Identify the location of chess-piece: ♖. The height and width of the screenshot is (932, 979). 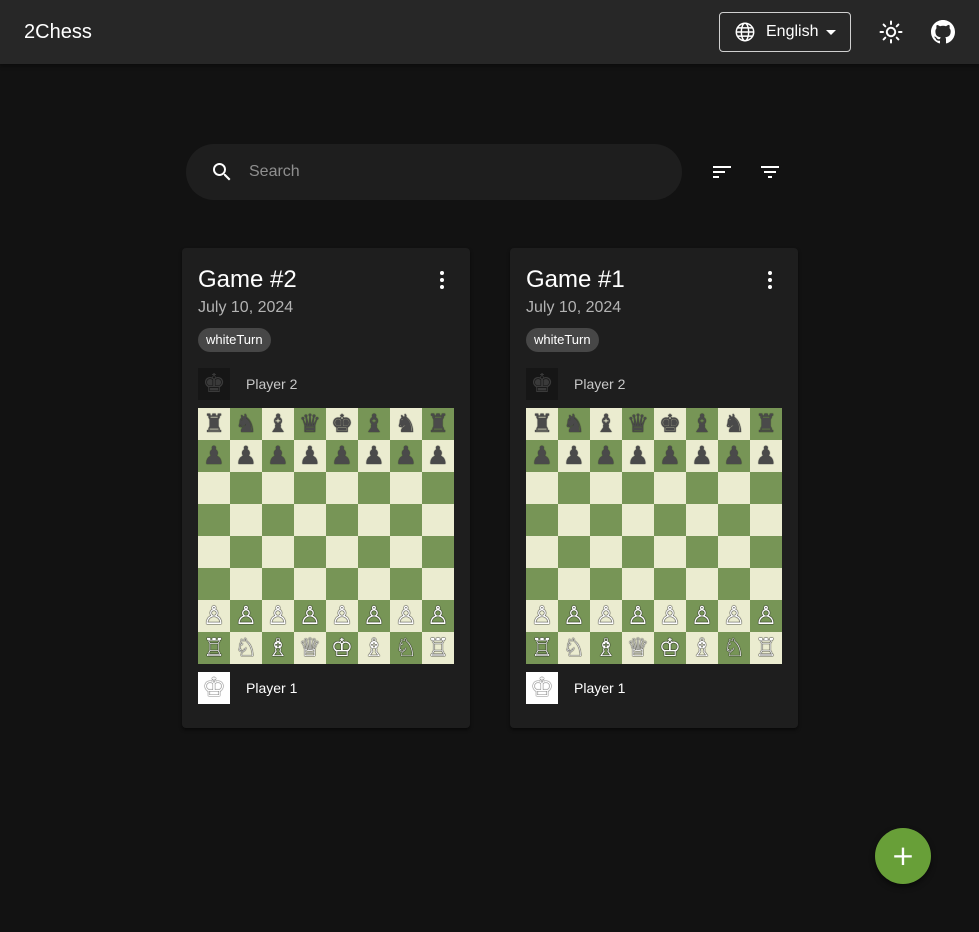
(214, 648).